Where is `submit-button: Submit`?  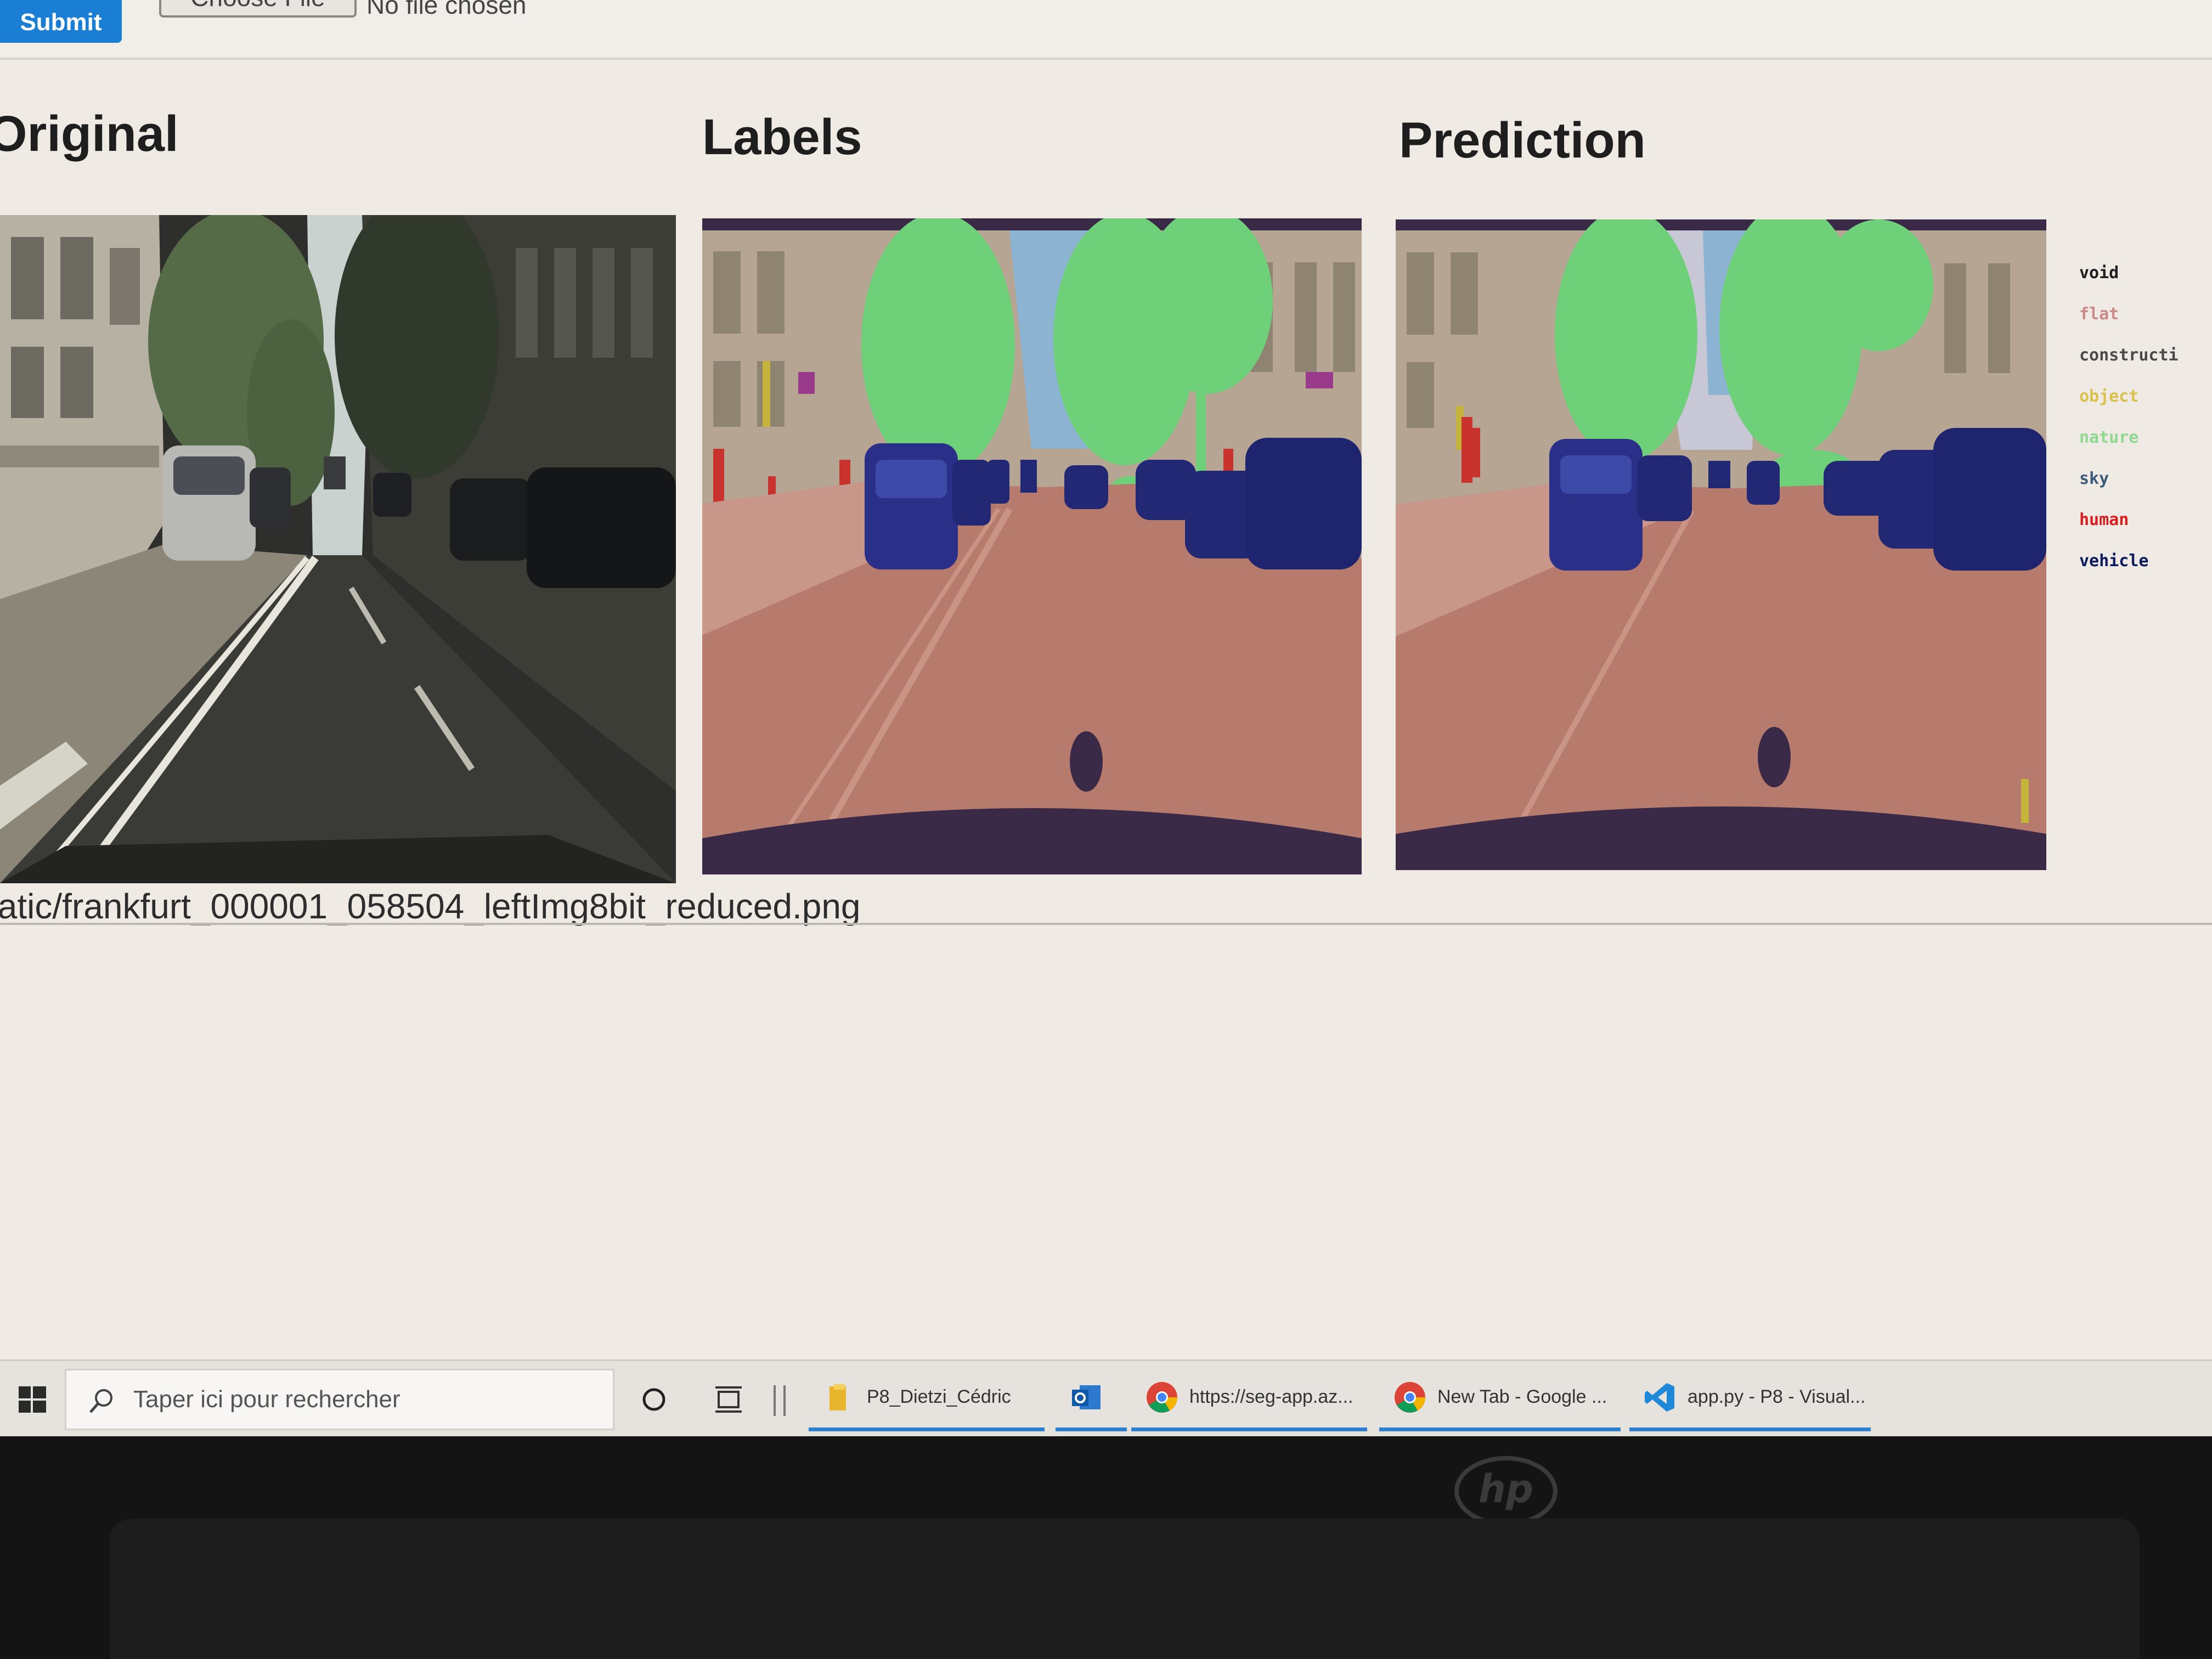
submit-button: Submit is located at coordinates (61, 21).